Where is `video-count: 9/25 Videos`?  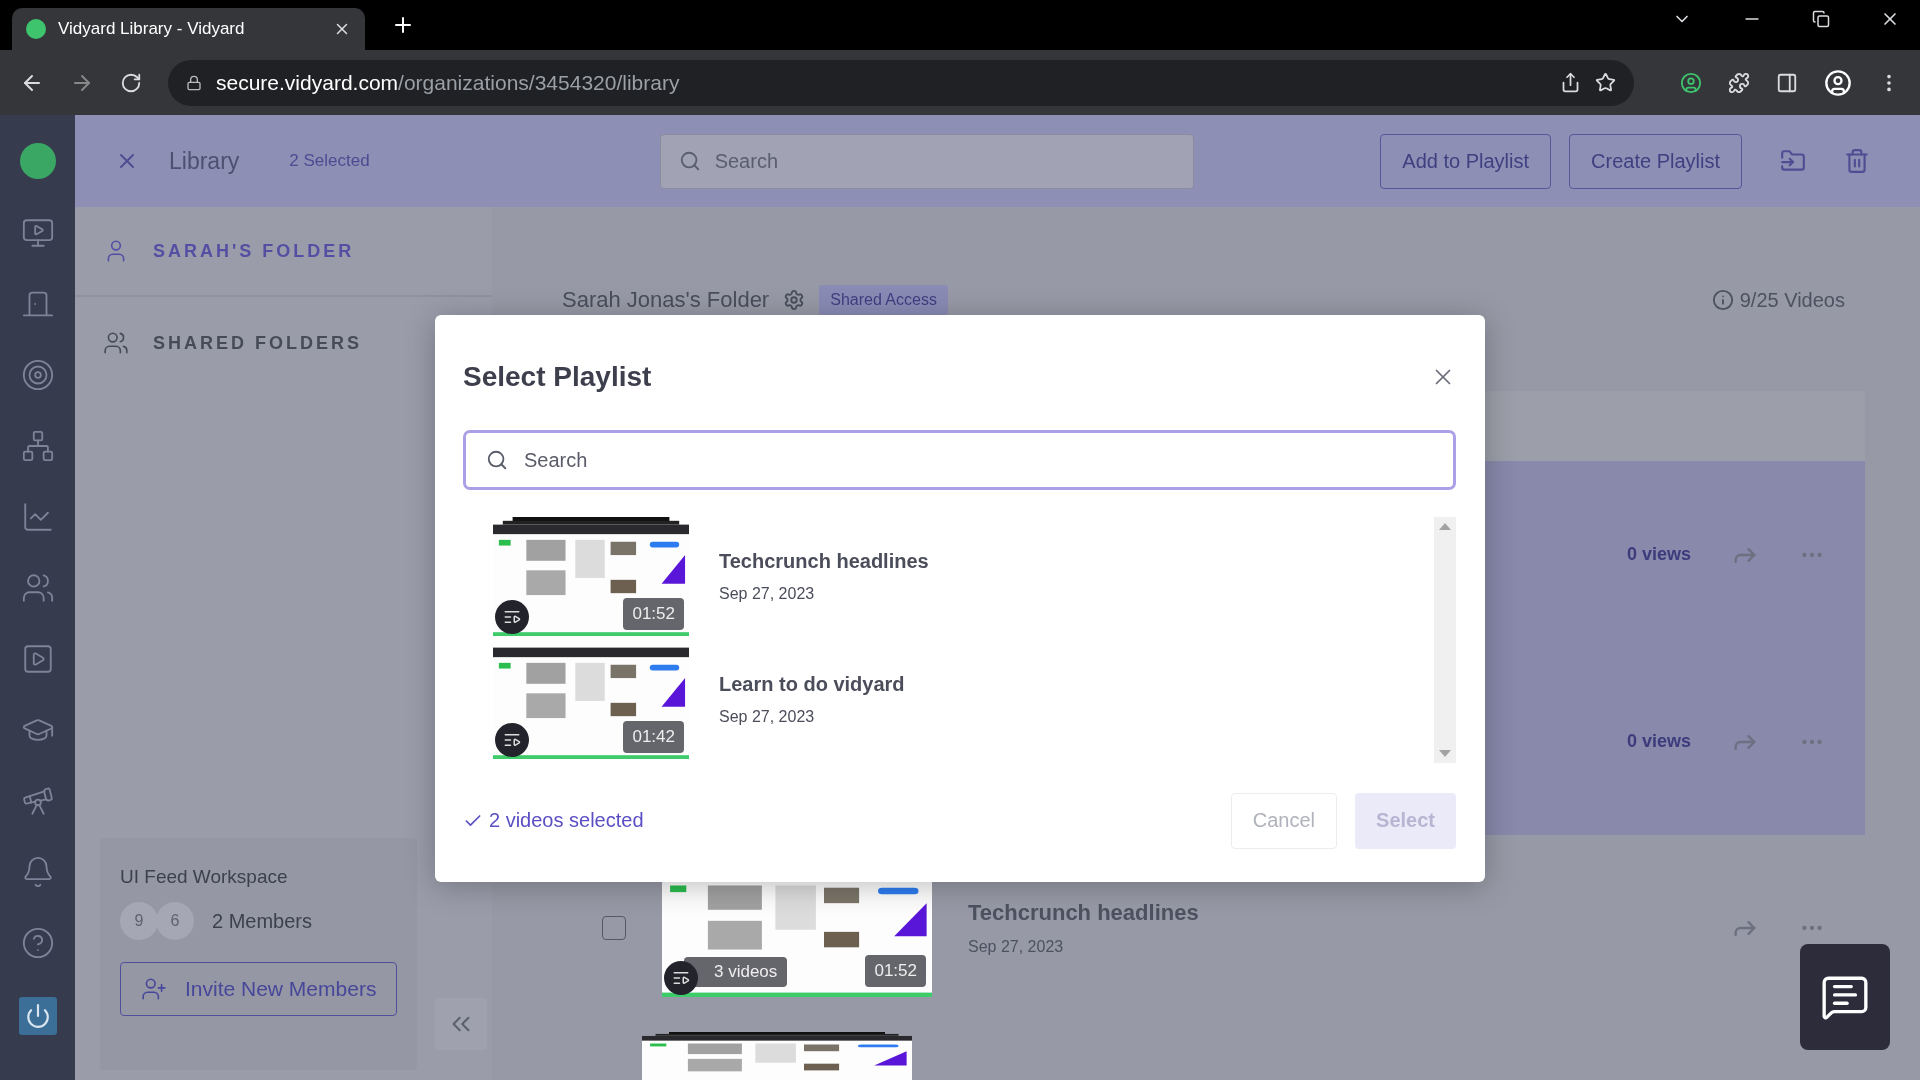
video-count: 9/25 Videos is located at coordinates (1792, 300).